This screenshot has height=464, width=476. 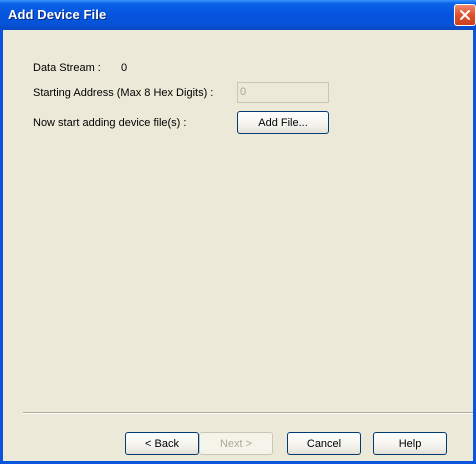 I want to click on starting-address-label: Starting Address (Max 8 Hex Digits) :, so click(x=123, y=93).